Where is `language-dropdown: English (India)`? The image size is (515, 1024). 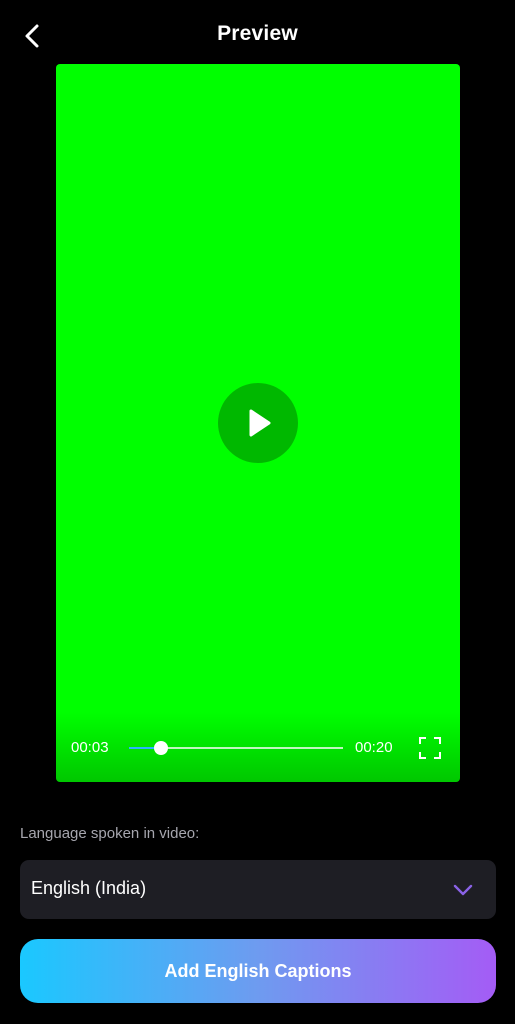
language-dropdown: English (India) is located at coordinates (258, 889).